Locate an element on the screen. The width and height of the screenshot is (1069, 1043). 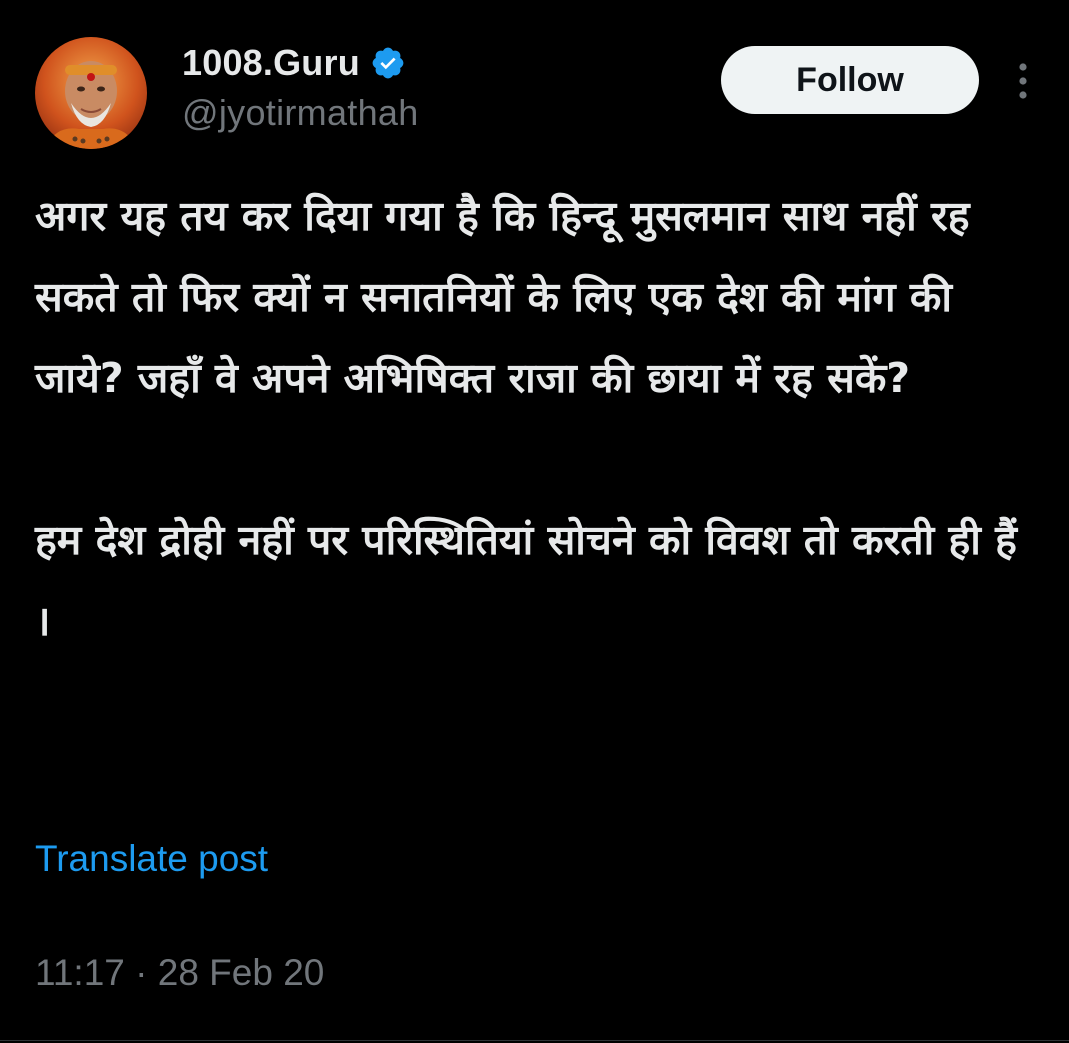
more-vertical-icon is located at coordinates (1023, 81).